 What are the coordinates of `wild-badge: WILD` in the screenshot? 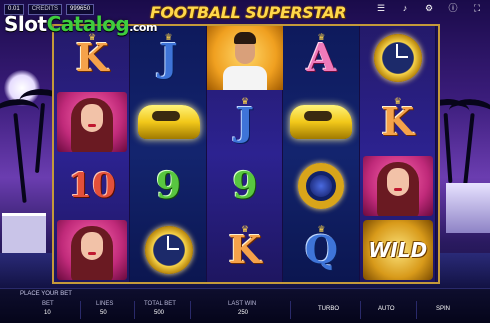 It's located at (397, 250).